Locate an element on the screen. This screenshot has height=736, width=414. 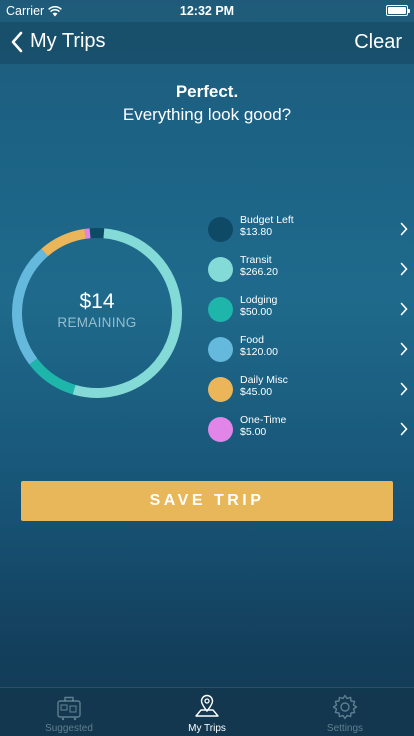
legend-value: $266.20 is located at coordinates (259, 272).